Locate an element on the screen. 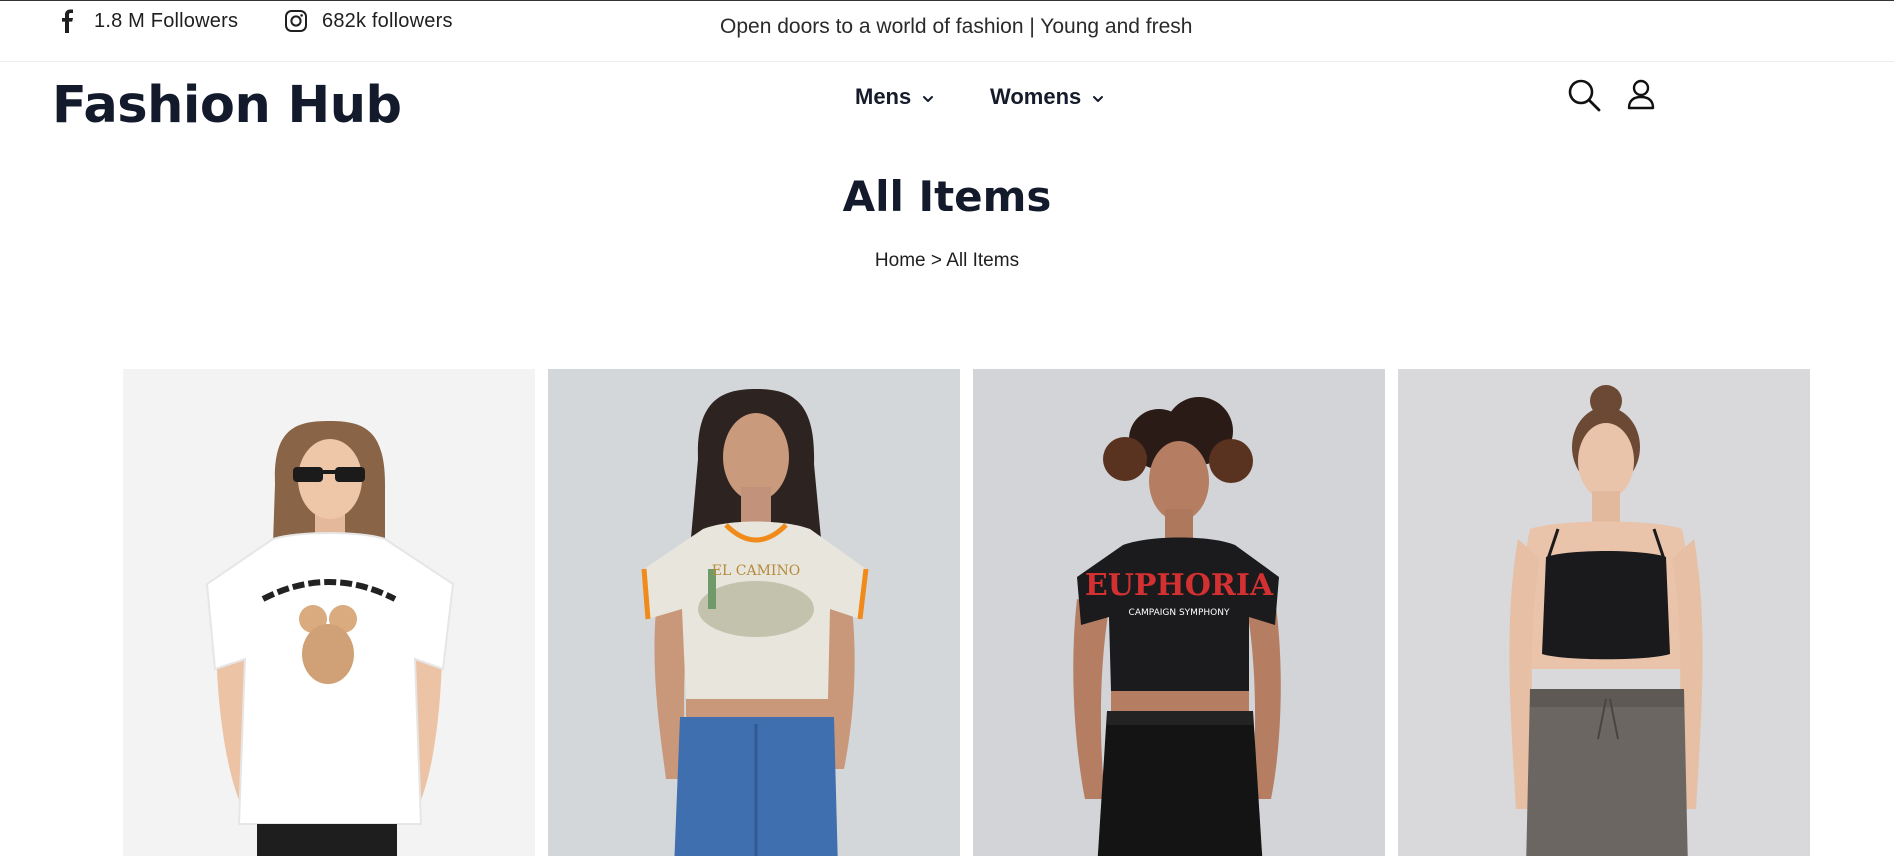  product-card: EL CAMINO is located at coordinates (754, 612).